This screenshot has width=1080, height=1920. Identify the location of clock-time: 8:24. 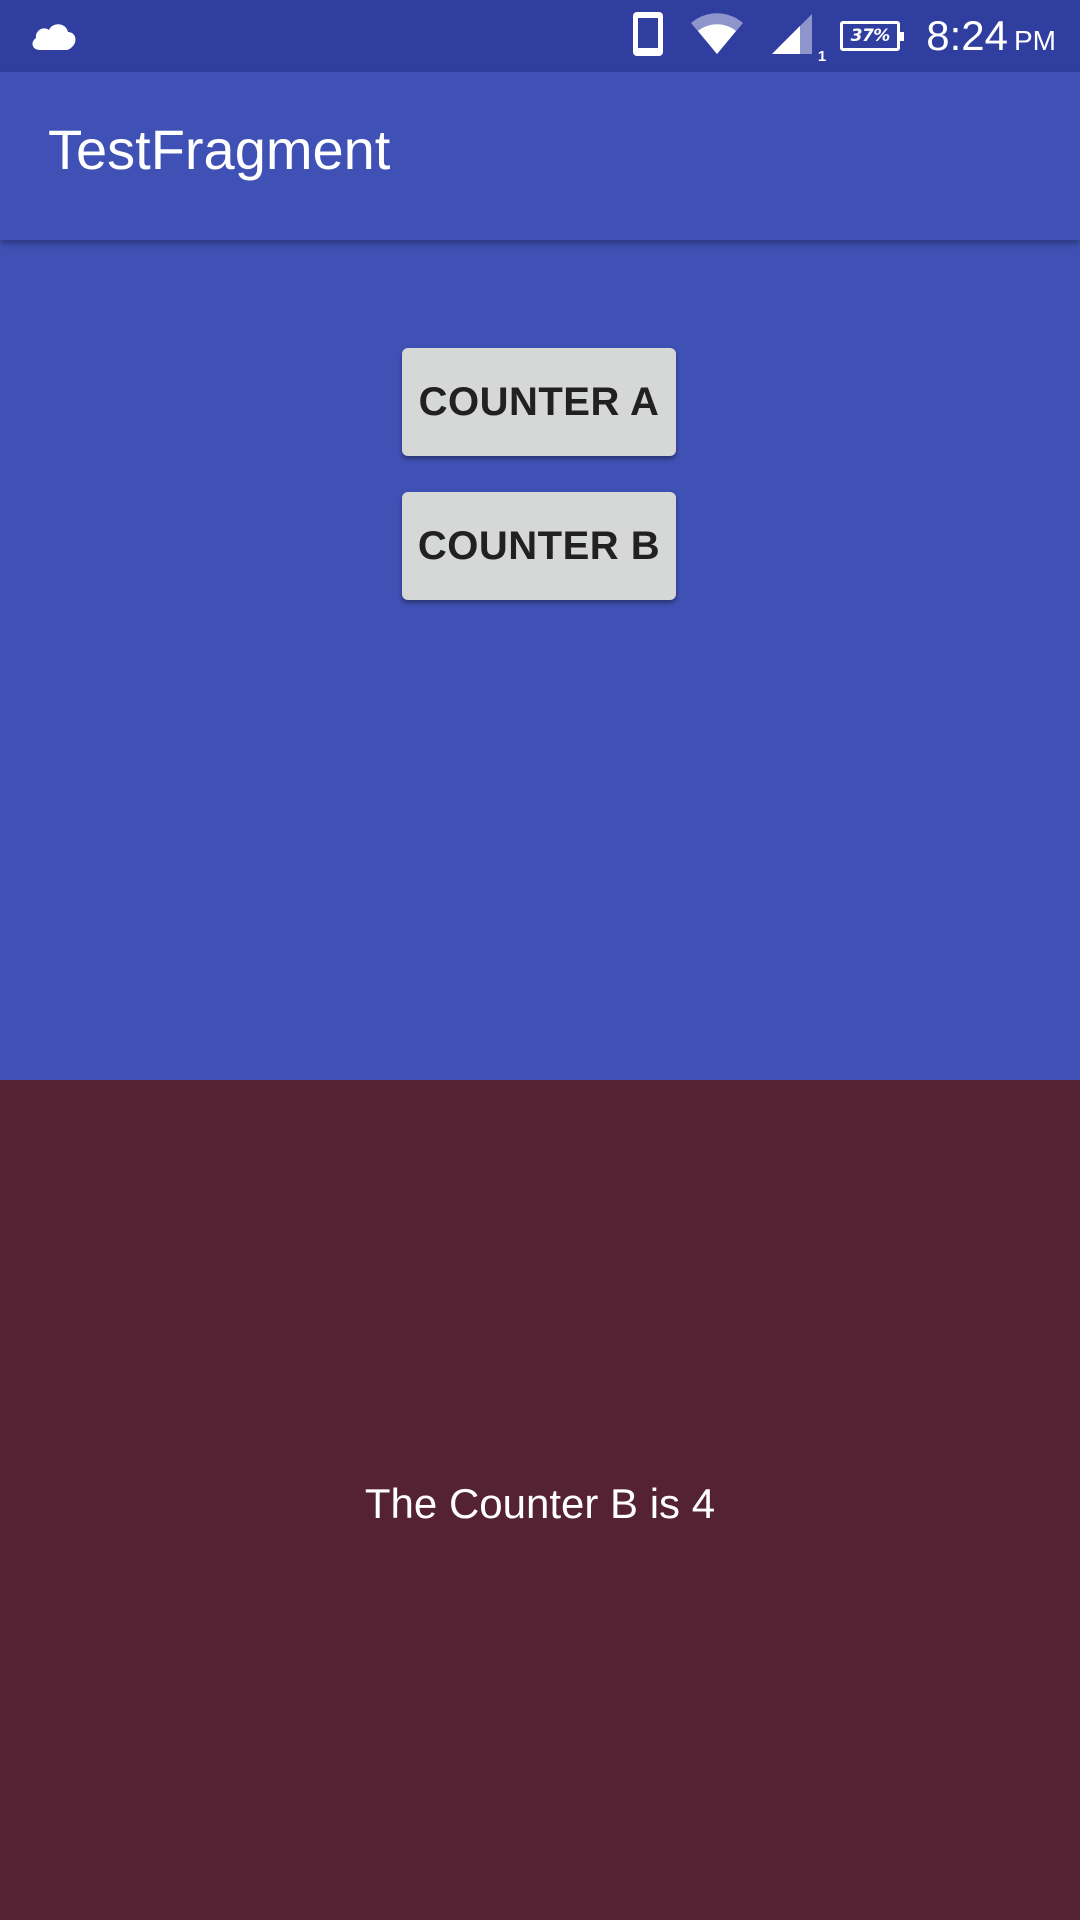
(967, 35).